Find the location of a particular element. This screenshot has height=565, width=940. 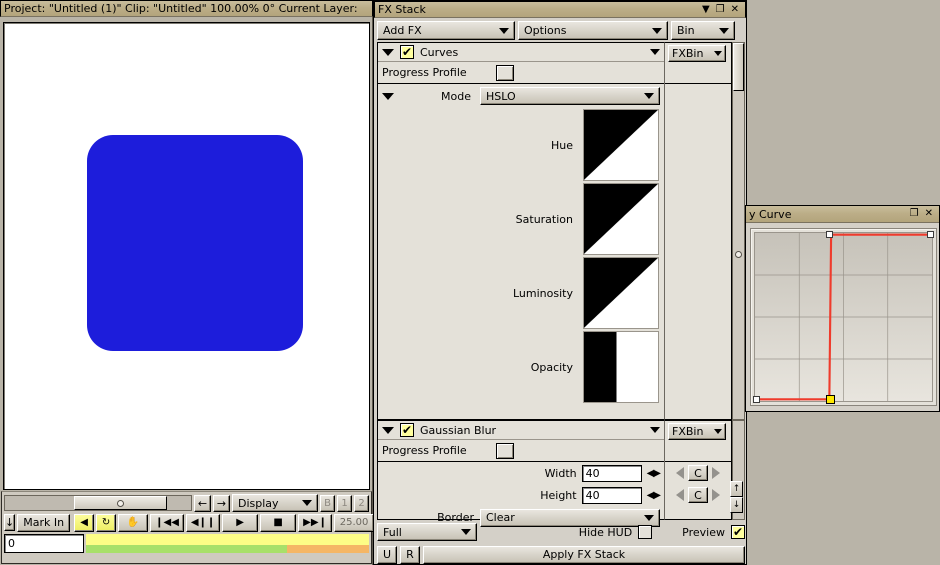

add-fx-dropdown: Add FX is located at coordinates (446, 30).